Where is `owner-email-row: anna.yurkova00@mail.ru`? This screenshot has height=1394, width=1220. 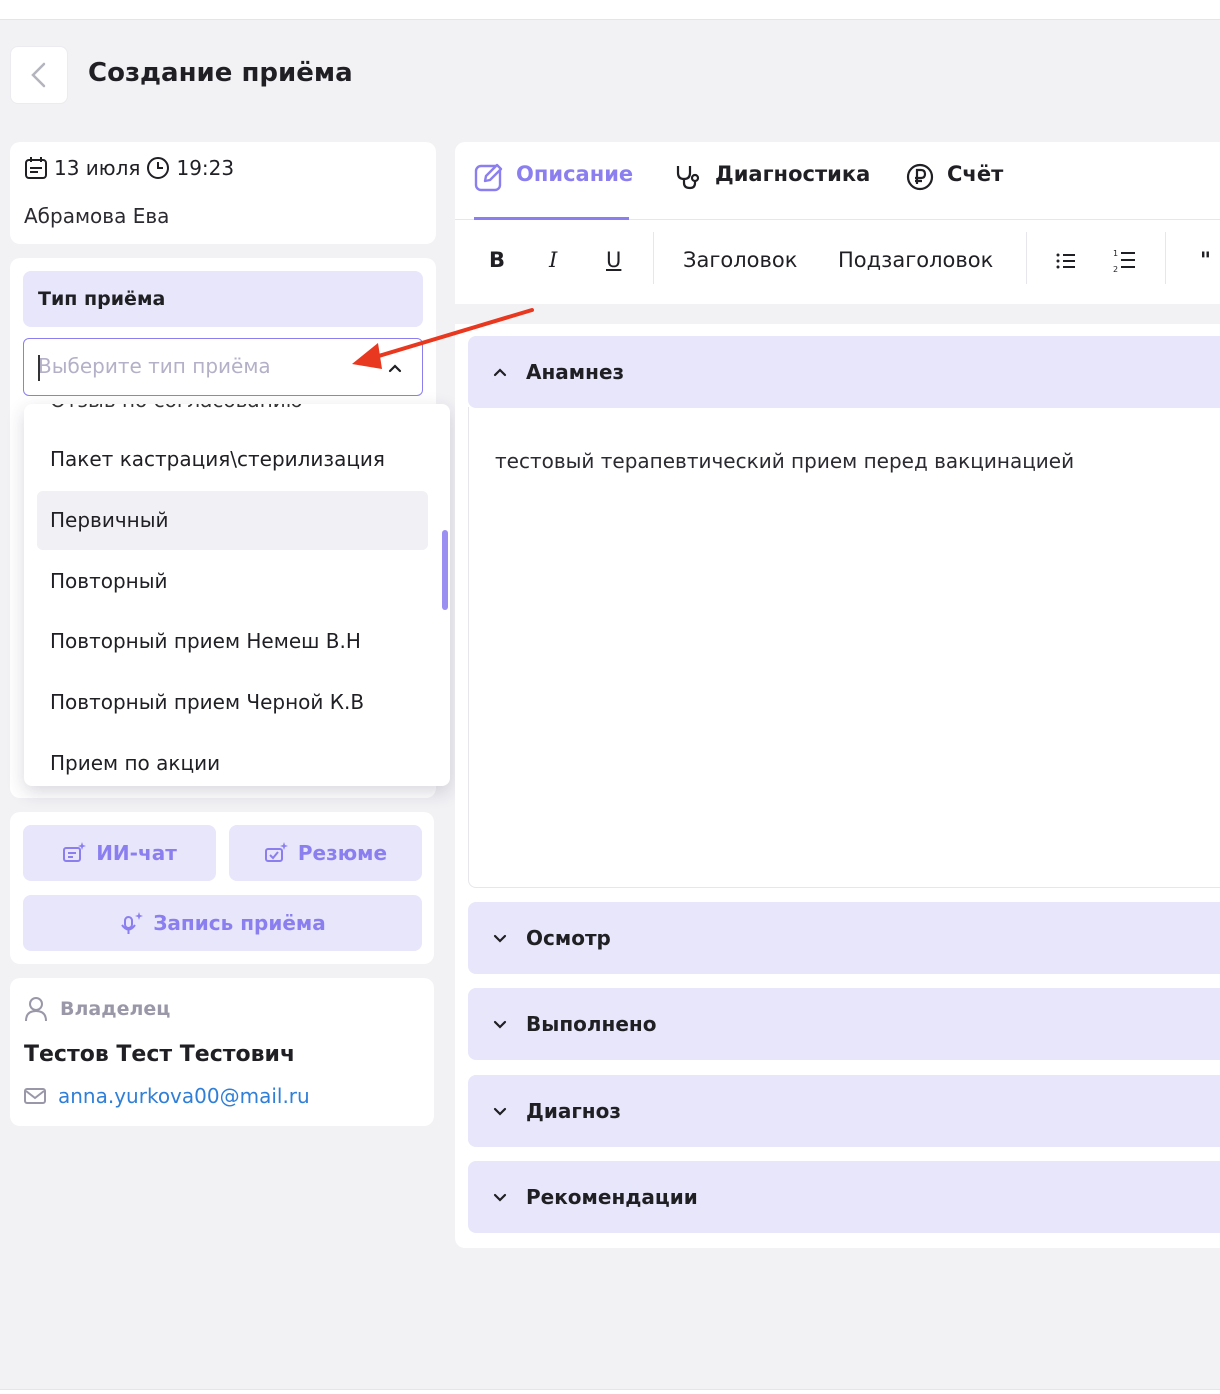
owner-email-row: anna.yurkova00@mail.ru is located at coordinates (167, 1096).